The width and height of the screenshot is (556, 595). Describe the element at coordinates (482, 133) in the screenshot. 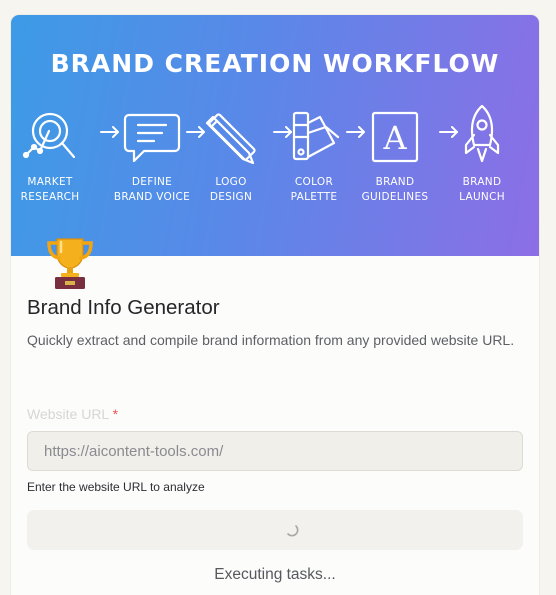

I see `rocket-icon` at that location.